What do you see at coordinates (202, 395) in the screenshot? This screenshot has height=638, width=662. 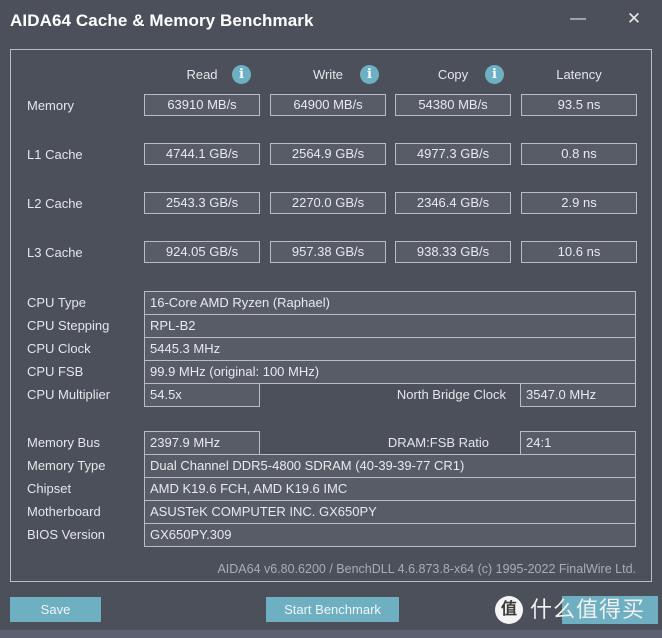 I see `cpu-multiplier-value: 54.5x` at bounding box center [202, 395].